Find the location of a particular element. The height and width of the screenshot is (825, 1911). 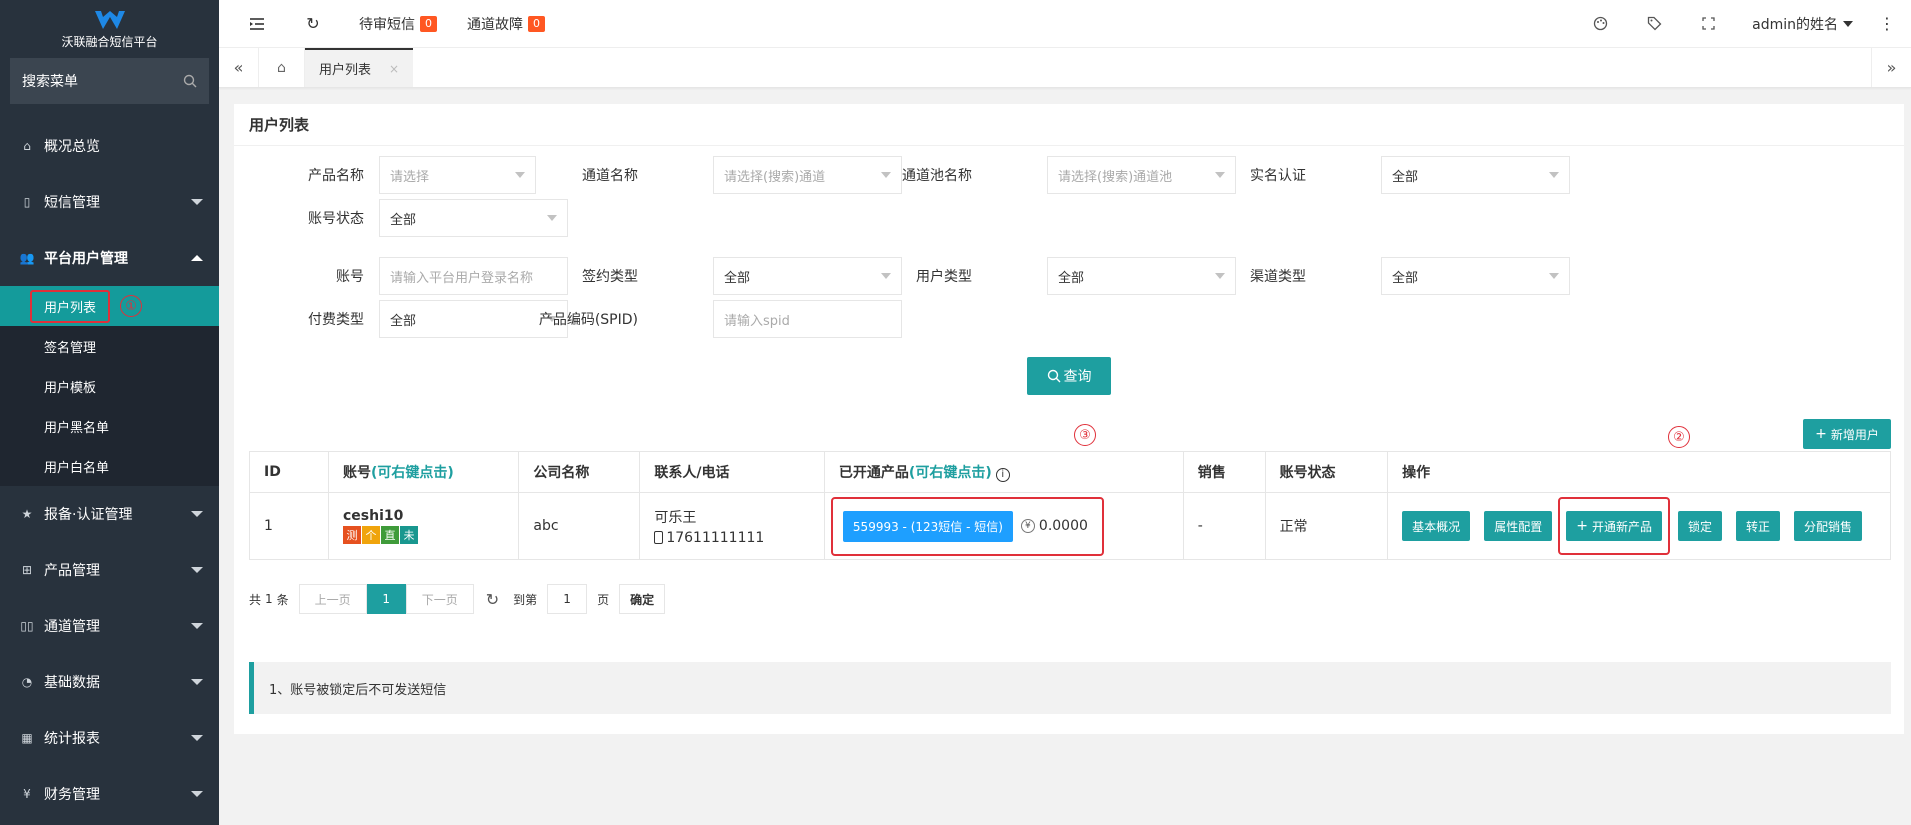

col-ops: 操作 is located at coordinates (1639, 472).